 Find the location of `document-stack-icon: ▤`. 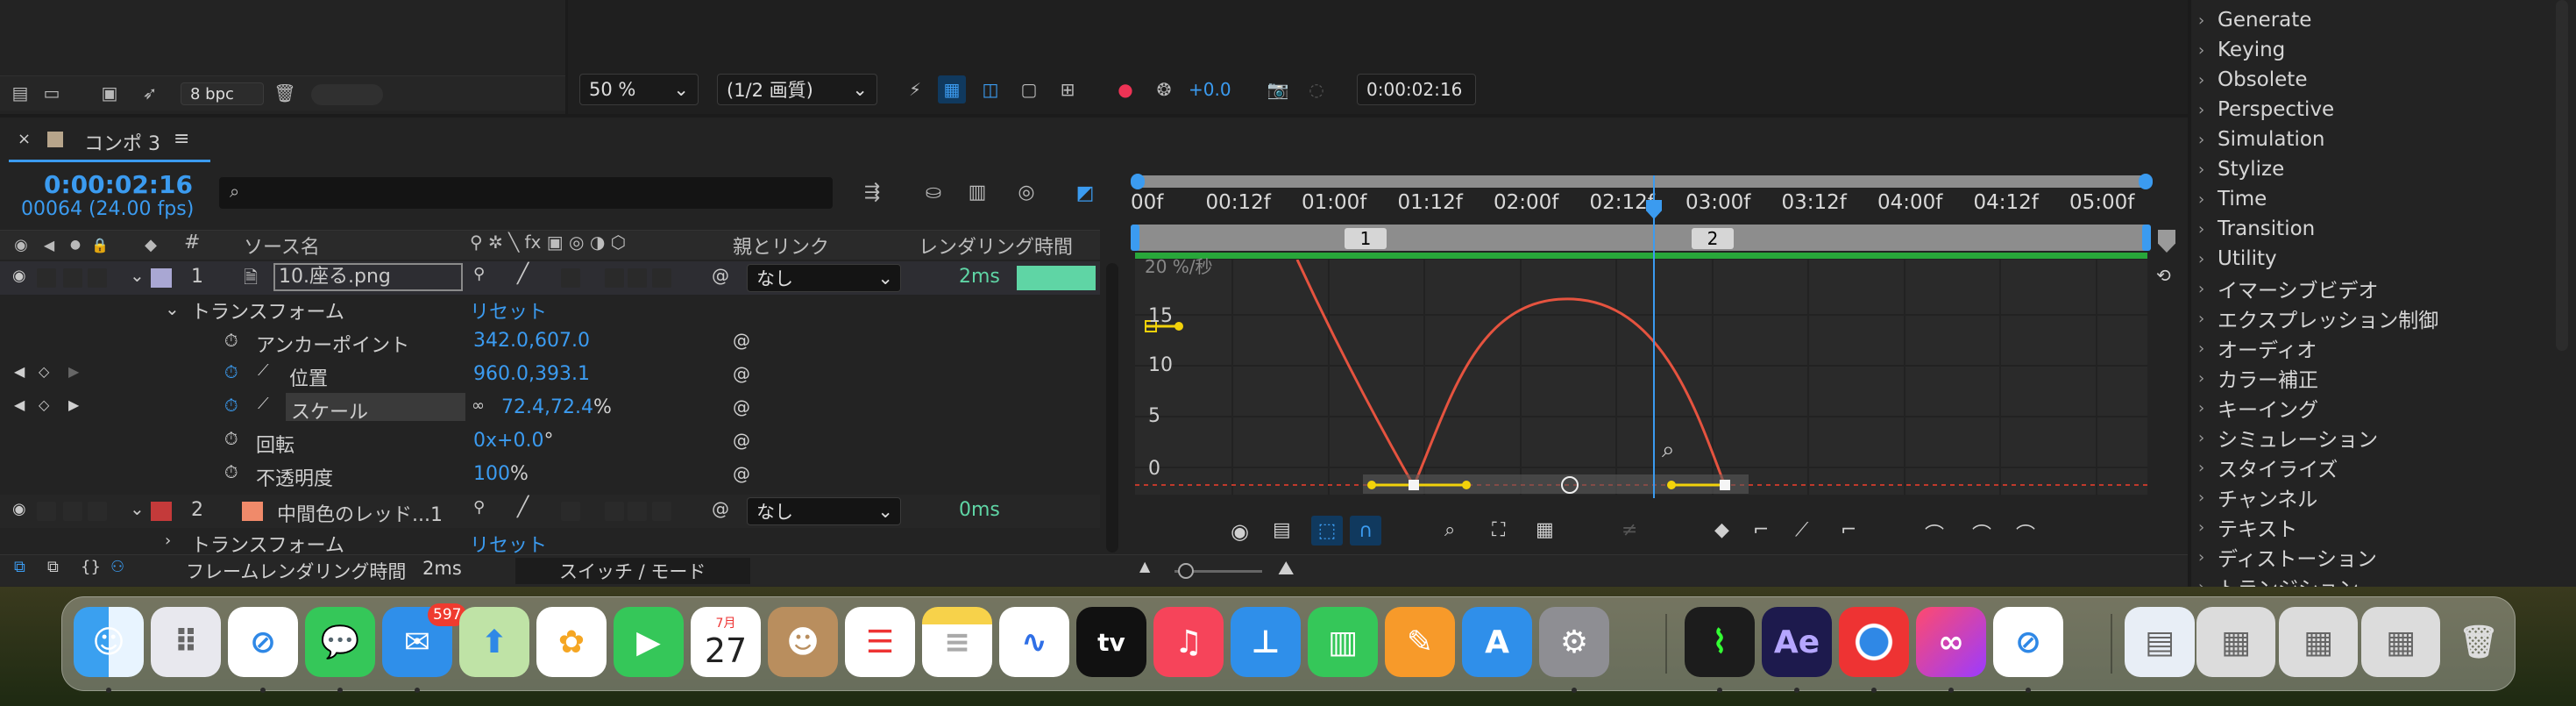

document-stack-icon: ▤ is located at coordinates (2160, 642).